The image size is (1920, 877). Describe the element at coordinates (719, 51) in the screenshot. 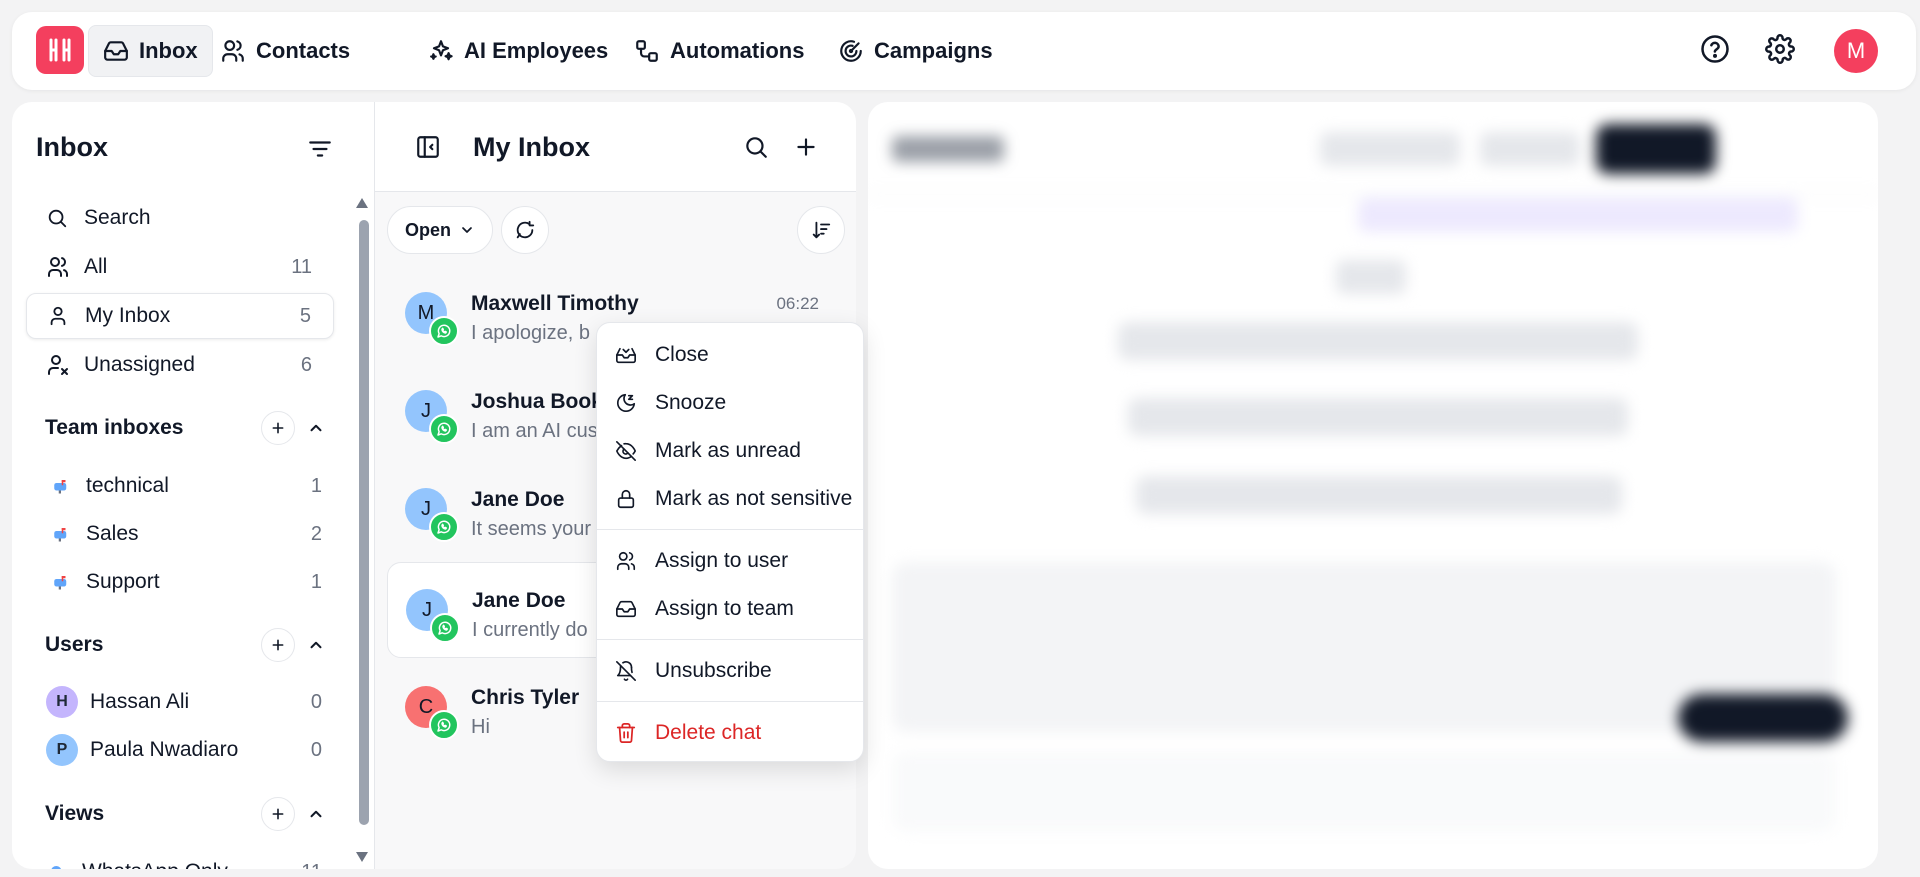

I see `nav-automations: Automations` at that location.